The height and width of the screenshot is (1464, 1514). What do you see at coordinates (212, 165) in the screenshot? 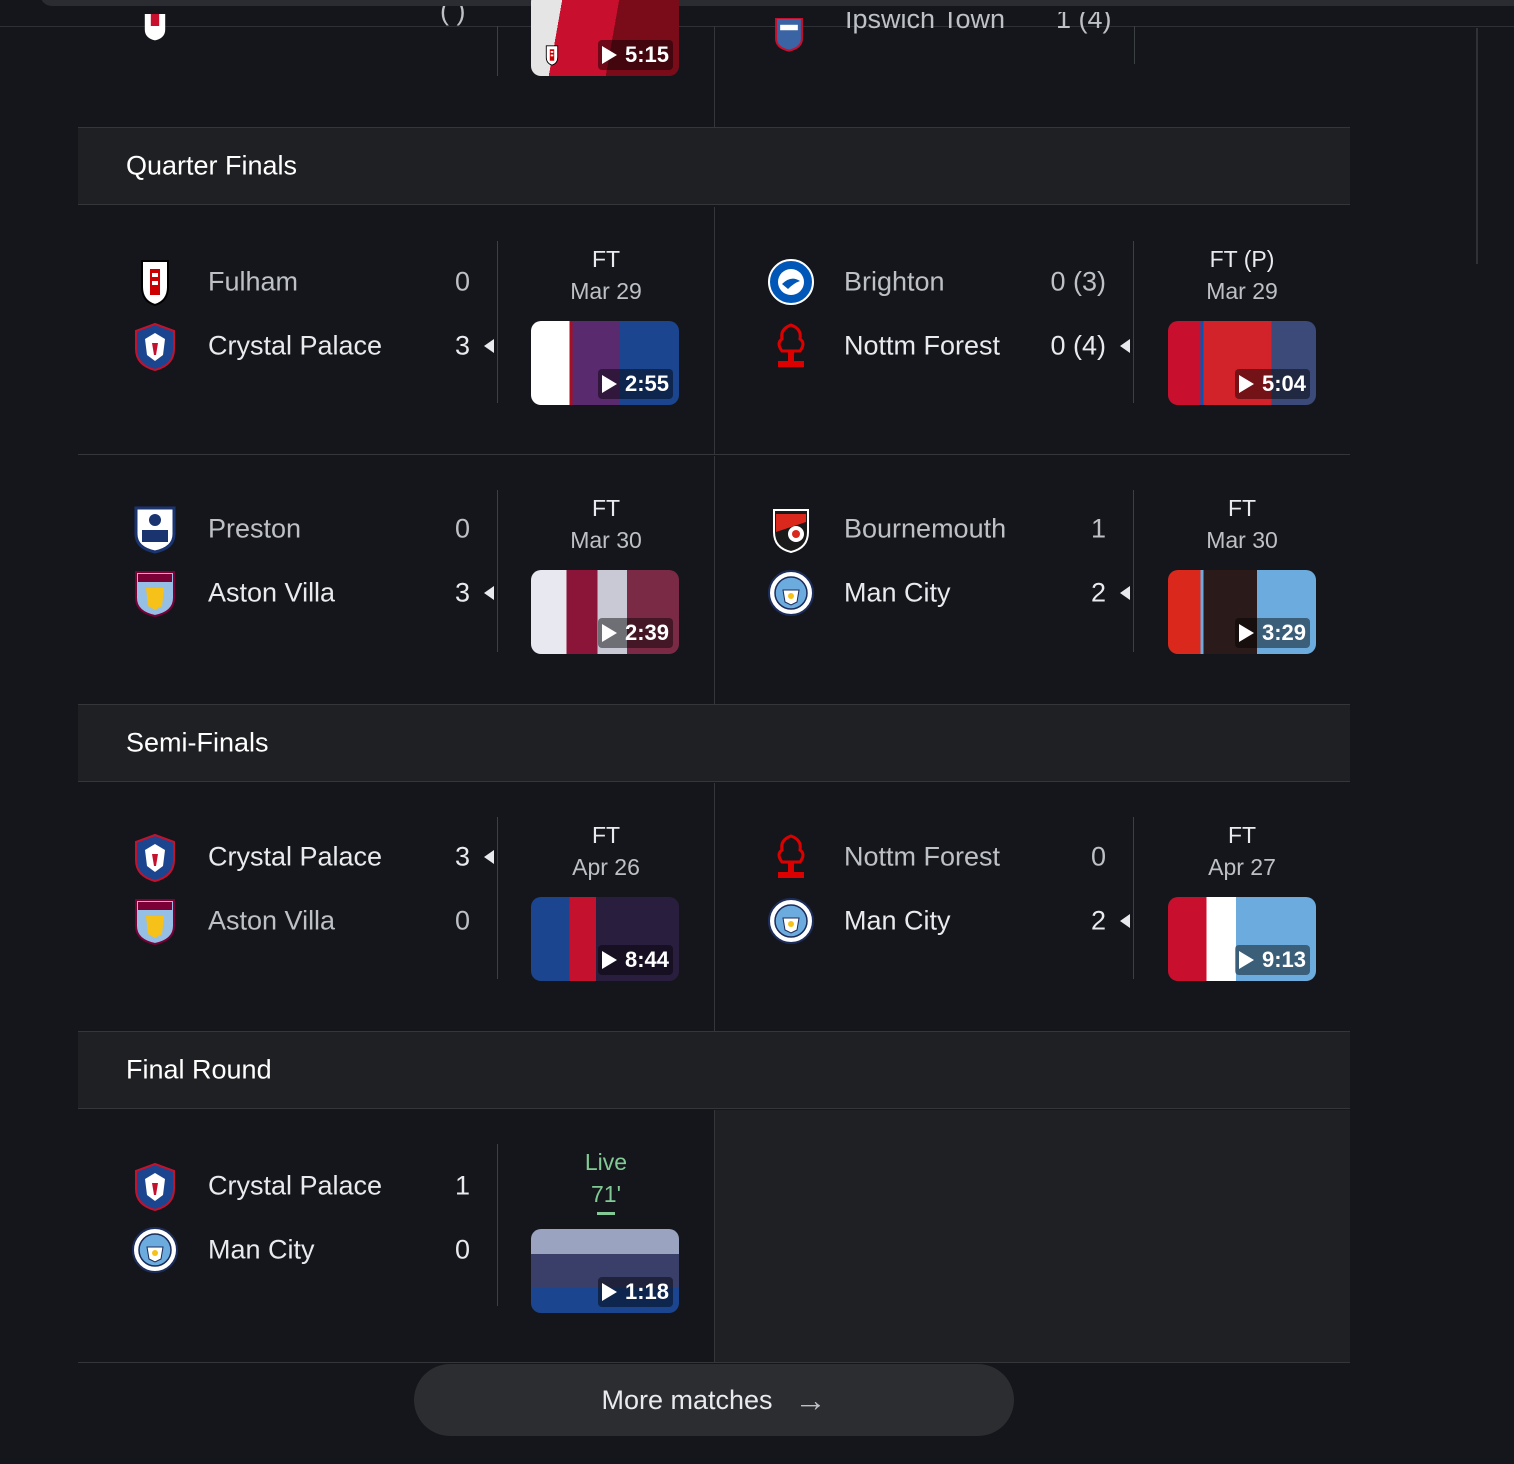
I see `round-title: Quarter Finals` at bounding box center [212, 165].